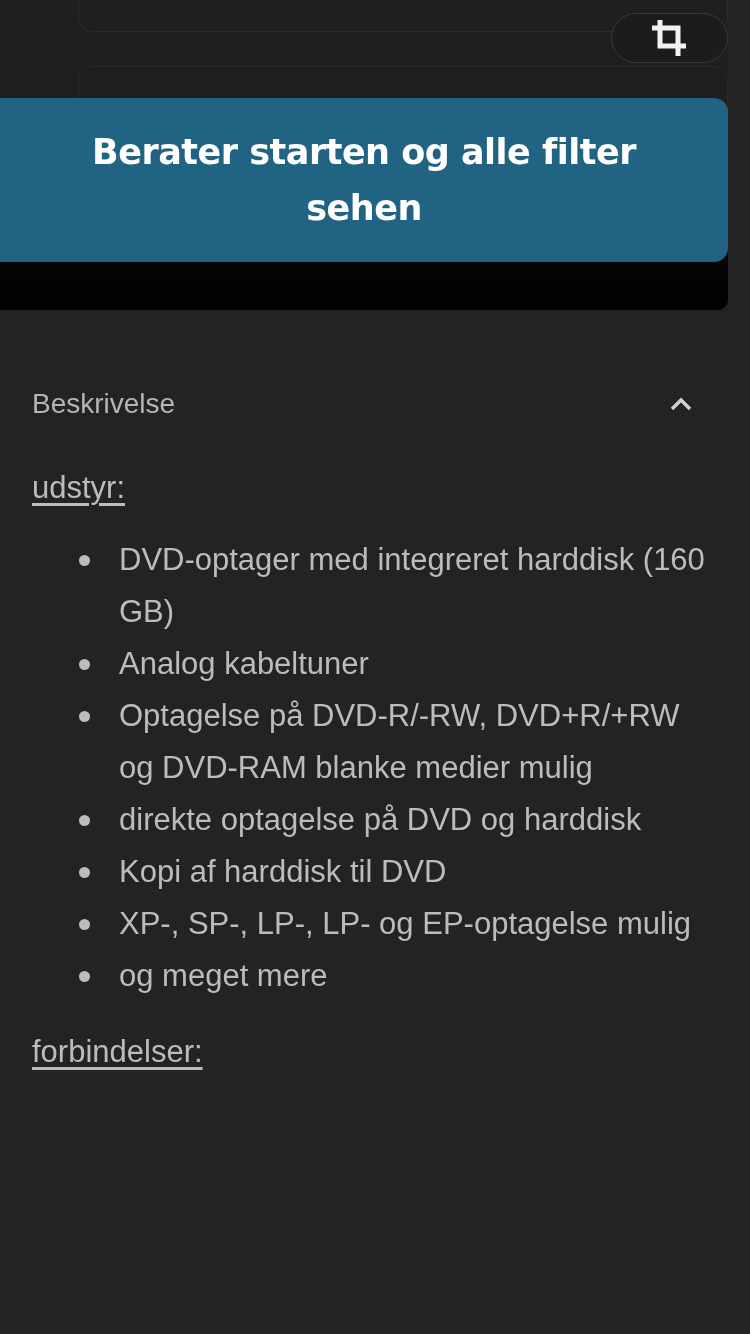 The width and height of the screenshot is (750, 1334). What do you see at coordinates (380, 819) in the screenshot?
I see `list-item: direkte optagelse på DVD og harddisk` at bounding box center [380, 819].